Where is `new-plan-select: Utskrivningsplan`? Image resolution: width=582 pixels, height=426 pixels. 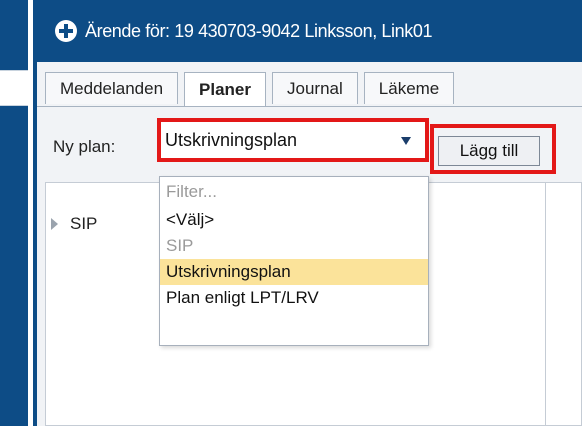
new-plan-select: Utskrivningsplan is located at coordinates (293, 140).